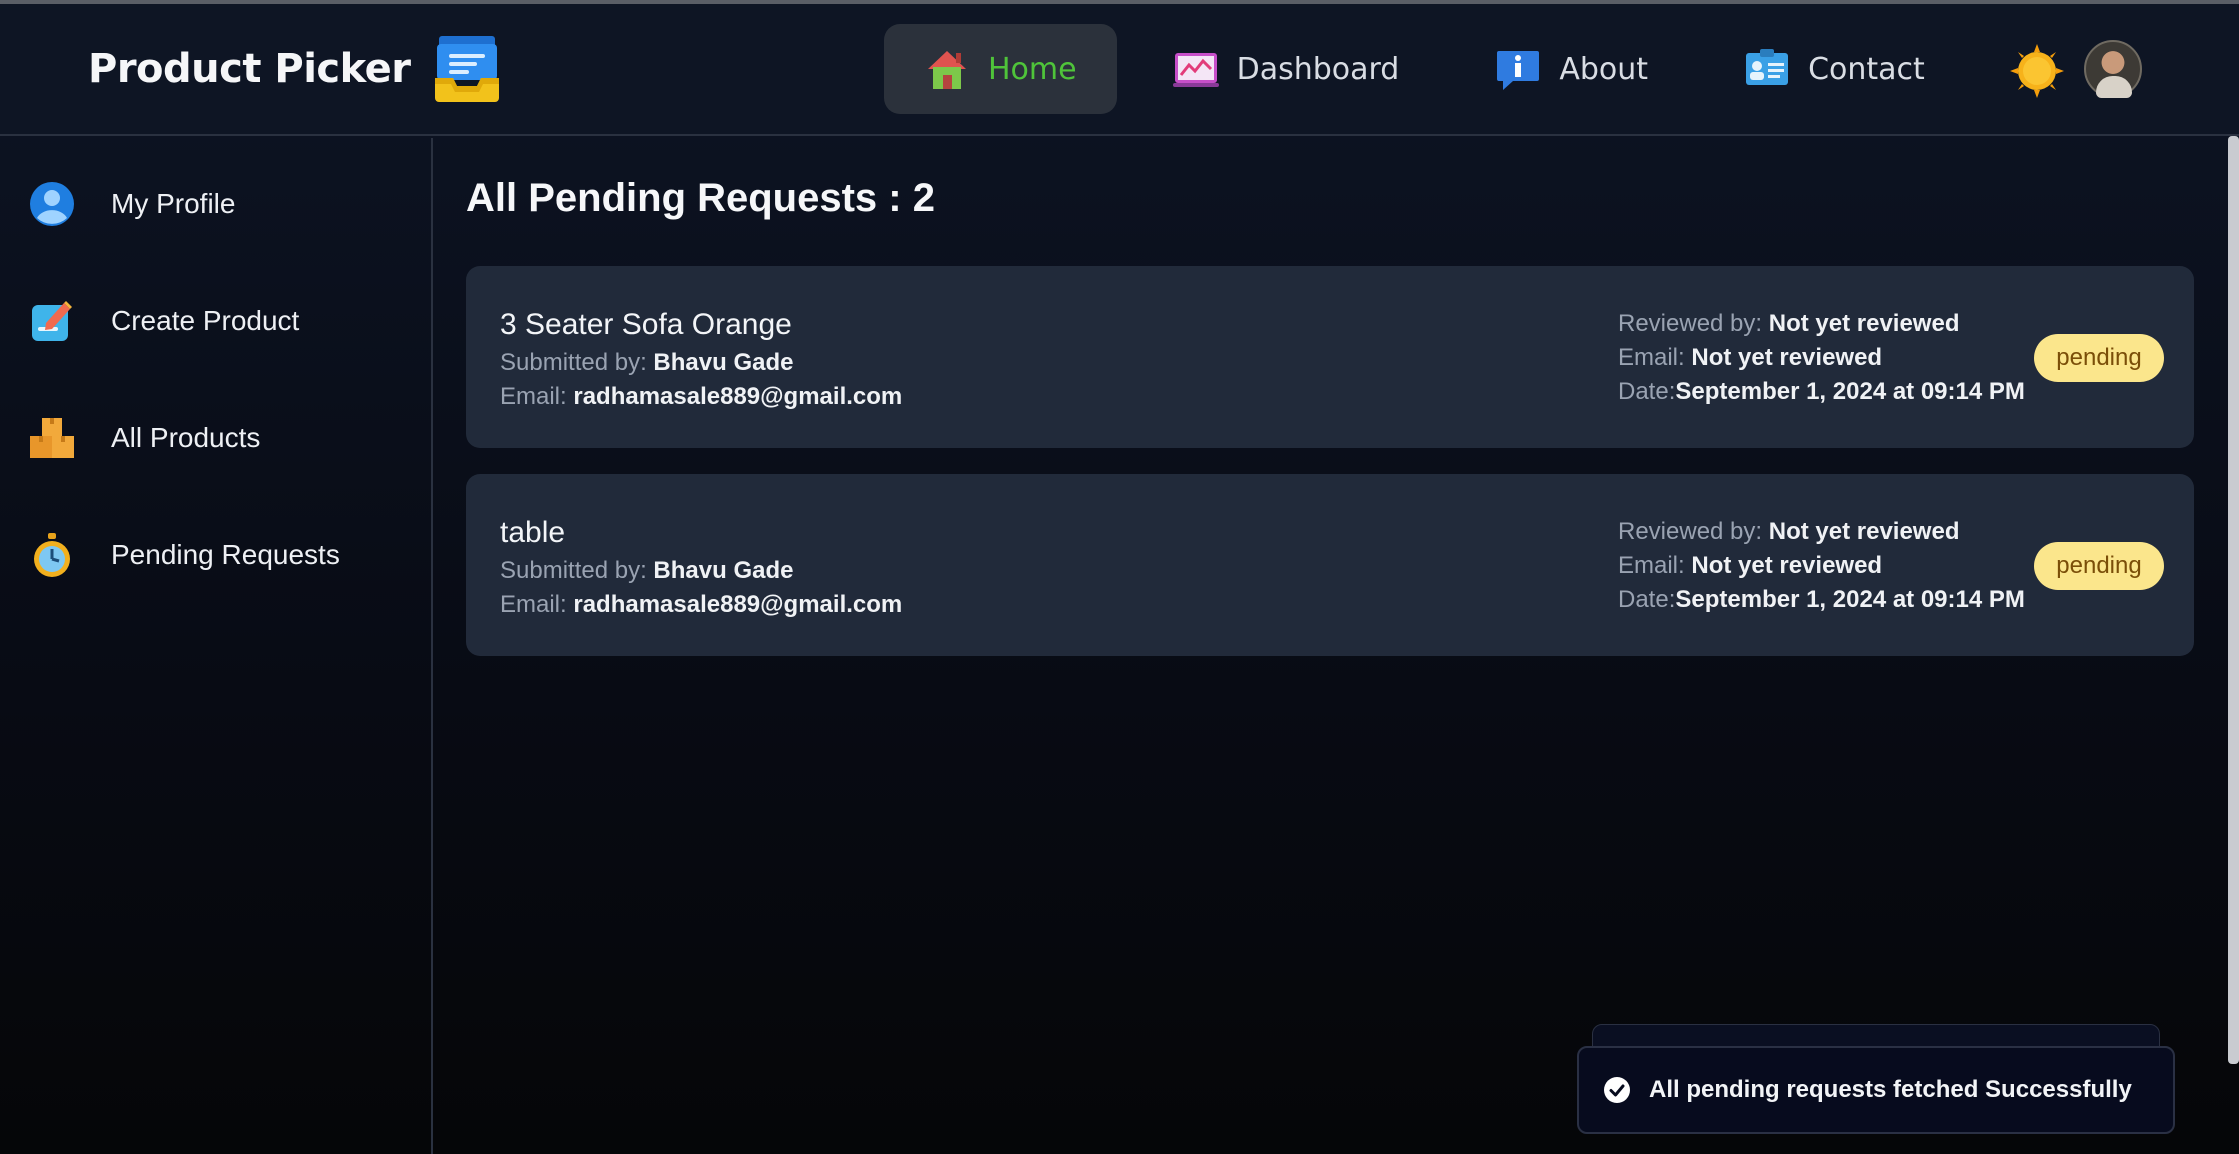 The width and height of the screenshot is (2239, 1154). I want to click on sidebar-item-pending-requests: Pending Requests, so click(184, 555).